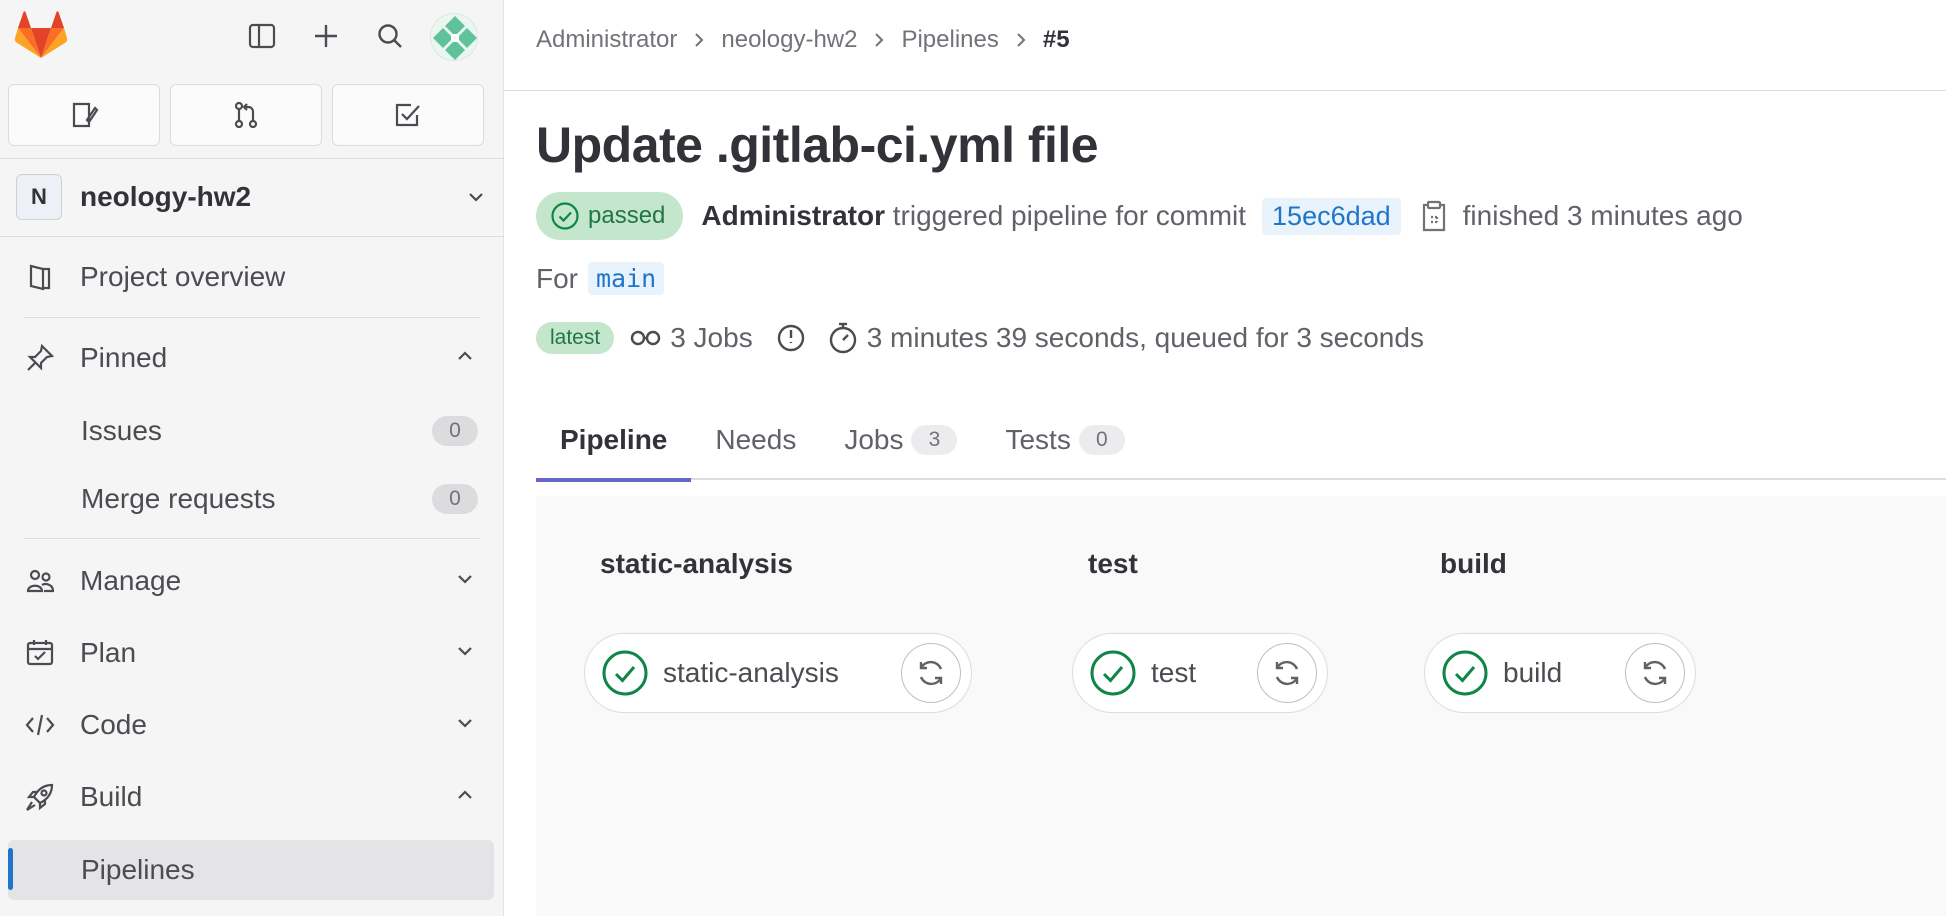 This screenshot has width=1946, height=916. Describe the element at coordinates (1331, 216) in the screenshot. I see `commit-sha-link: 15ec6dad` at that location.